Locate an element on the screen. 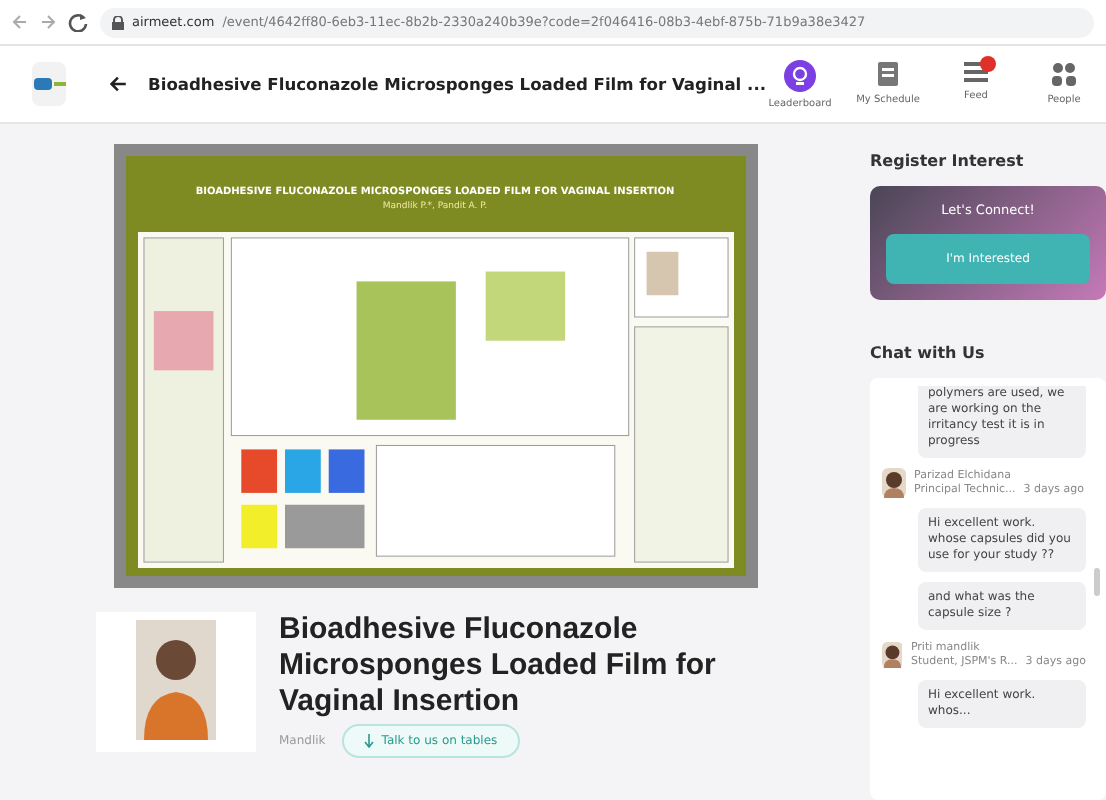  section-heading: Register Interest is located at coordinates (948, 161).